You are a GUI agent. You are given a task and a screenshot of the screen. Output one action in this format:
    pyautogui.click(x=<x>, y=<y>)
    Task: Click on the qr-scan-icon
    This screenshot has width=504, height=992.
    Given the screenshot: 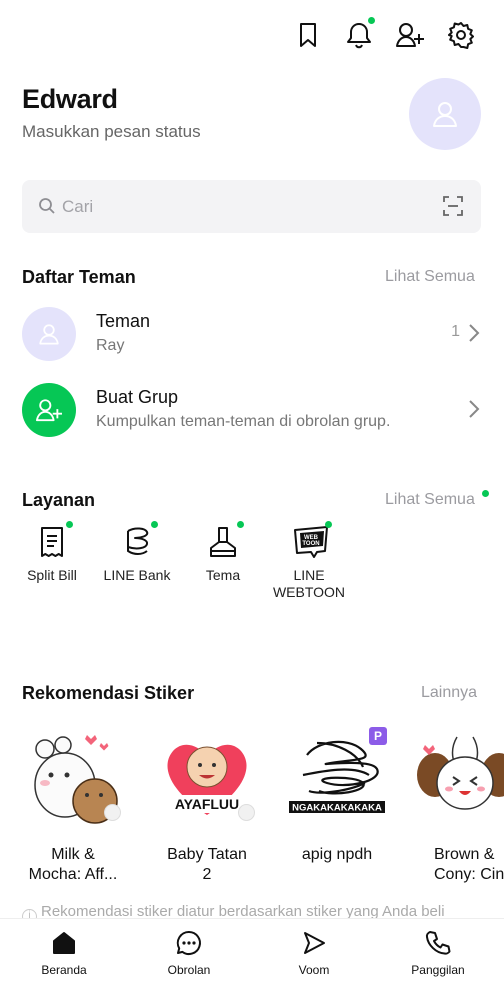 What is the action you would take?
    pyautogui.click(x=453, y=206)
    